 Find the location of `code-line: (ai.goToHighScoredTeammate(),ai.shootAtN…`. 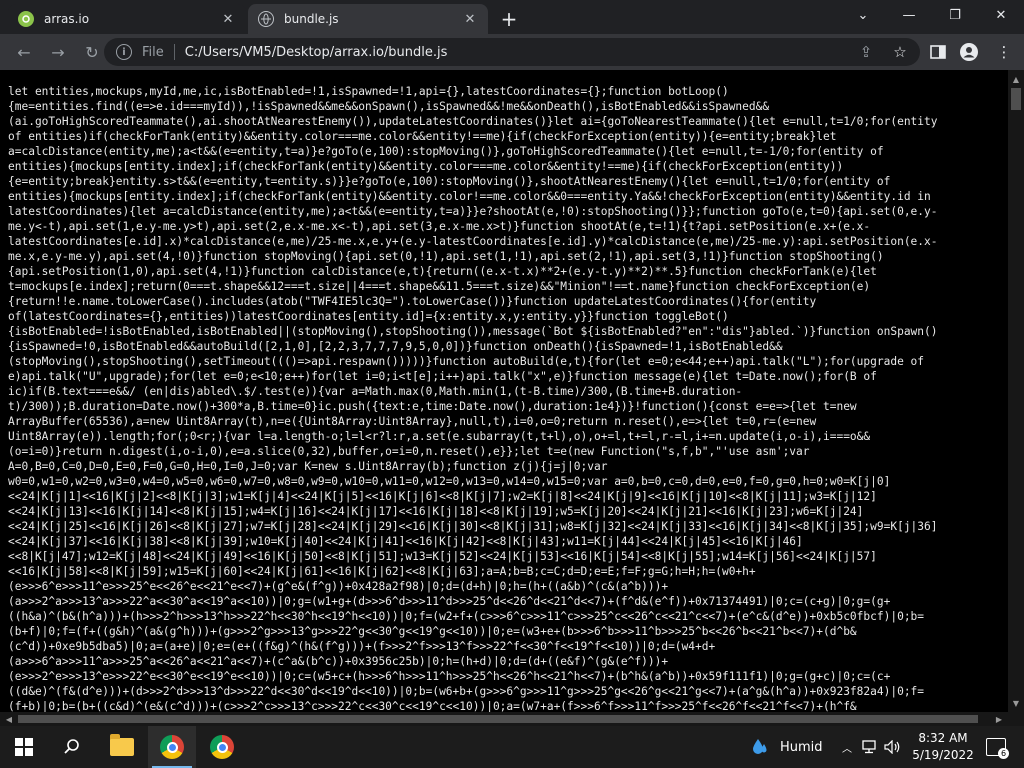

code-line: (ai.goToHighScoredTeammate(),ai.shootAtN… is located at coordinates (473, 121).